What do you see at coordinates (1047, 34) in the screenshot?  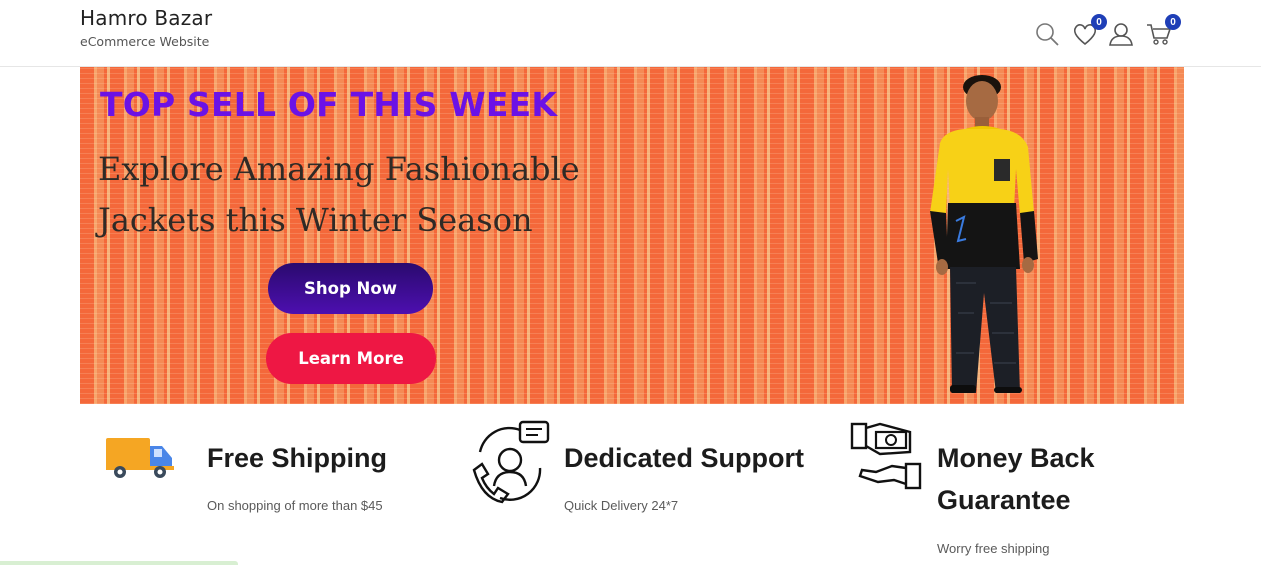 I see `search-icon` at bounding box center [1047, 34].